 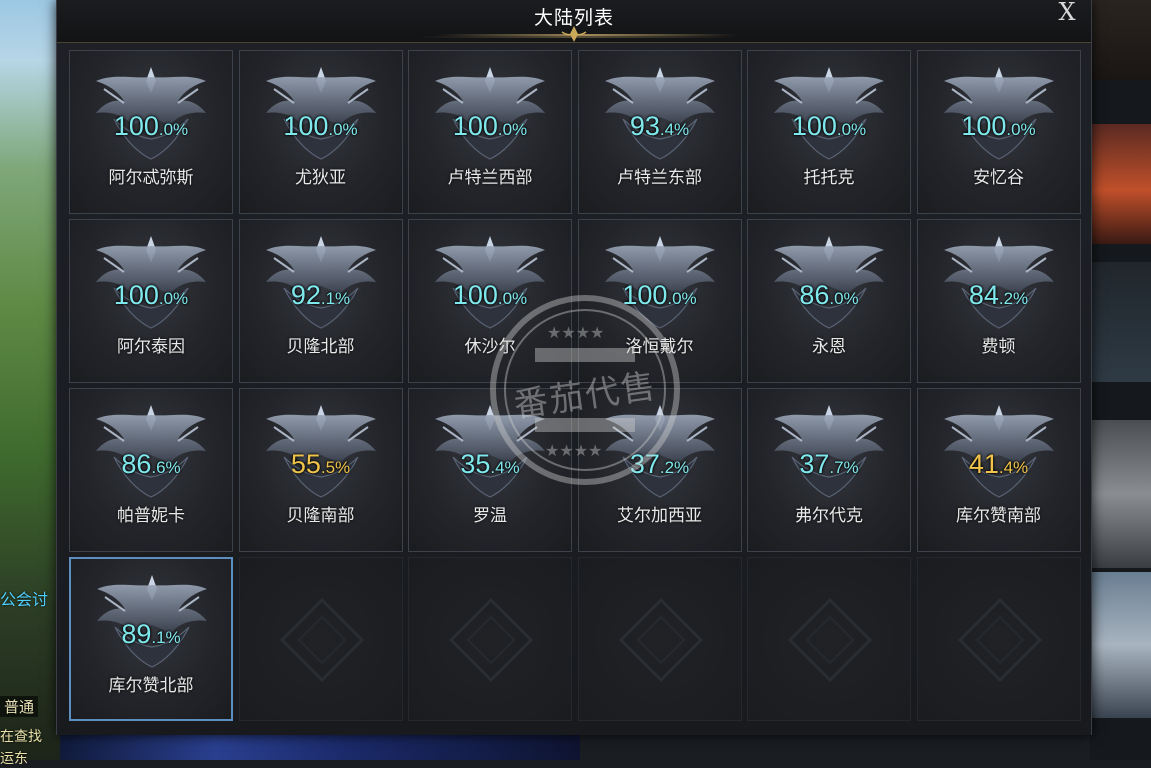 I want to click on completion-percentage: 93.4%, so click(x=660, y=126).